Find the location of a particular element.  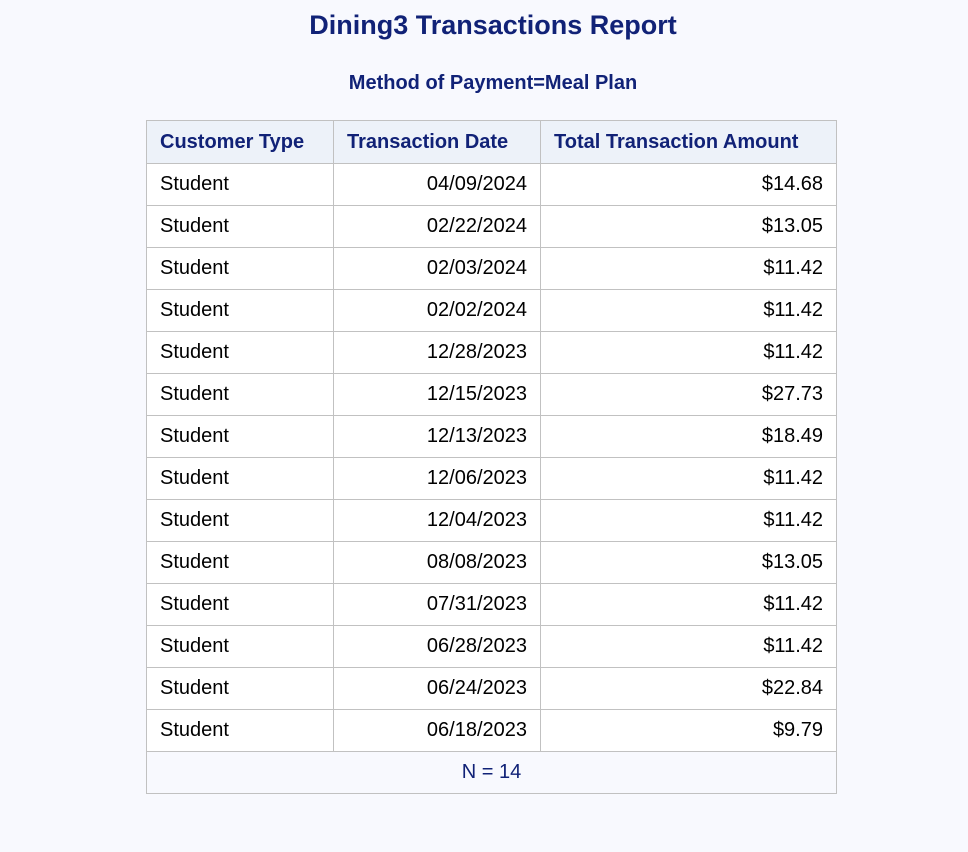

table-row: Student 12/04/2023 $11.42 is located at coordinates (491, 520).